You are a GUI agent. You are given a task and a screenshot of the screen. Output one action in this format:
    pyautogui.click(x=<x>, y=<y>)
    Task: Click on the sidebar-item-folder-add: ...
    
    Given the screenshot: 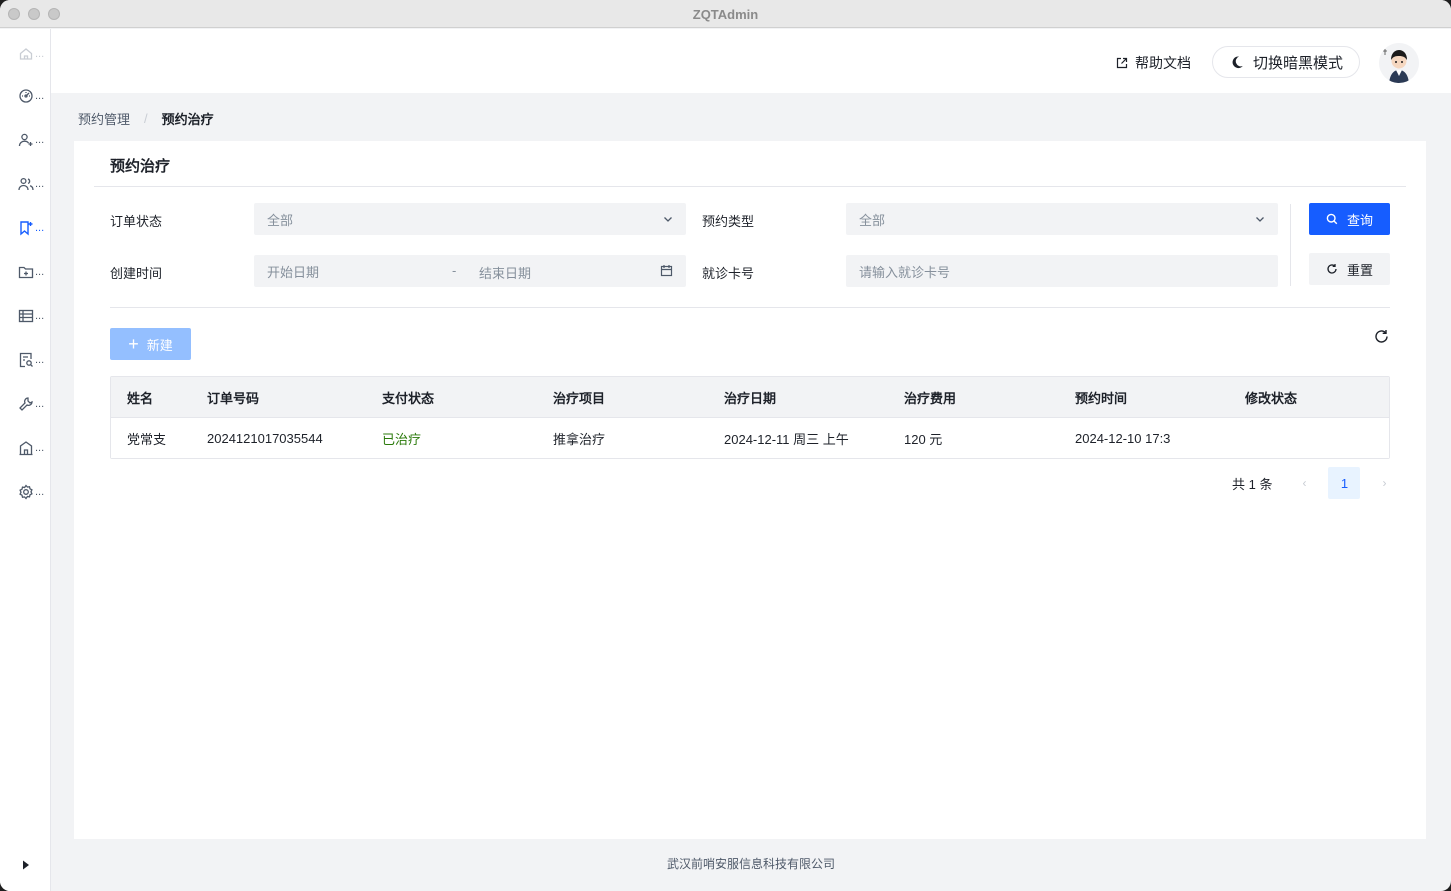 What is the action you would take?
    pyautogui.click(x=33, y=272)
    